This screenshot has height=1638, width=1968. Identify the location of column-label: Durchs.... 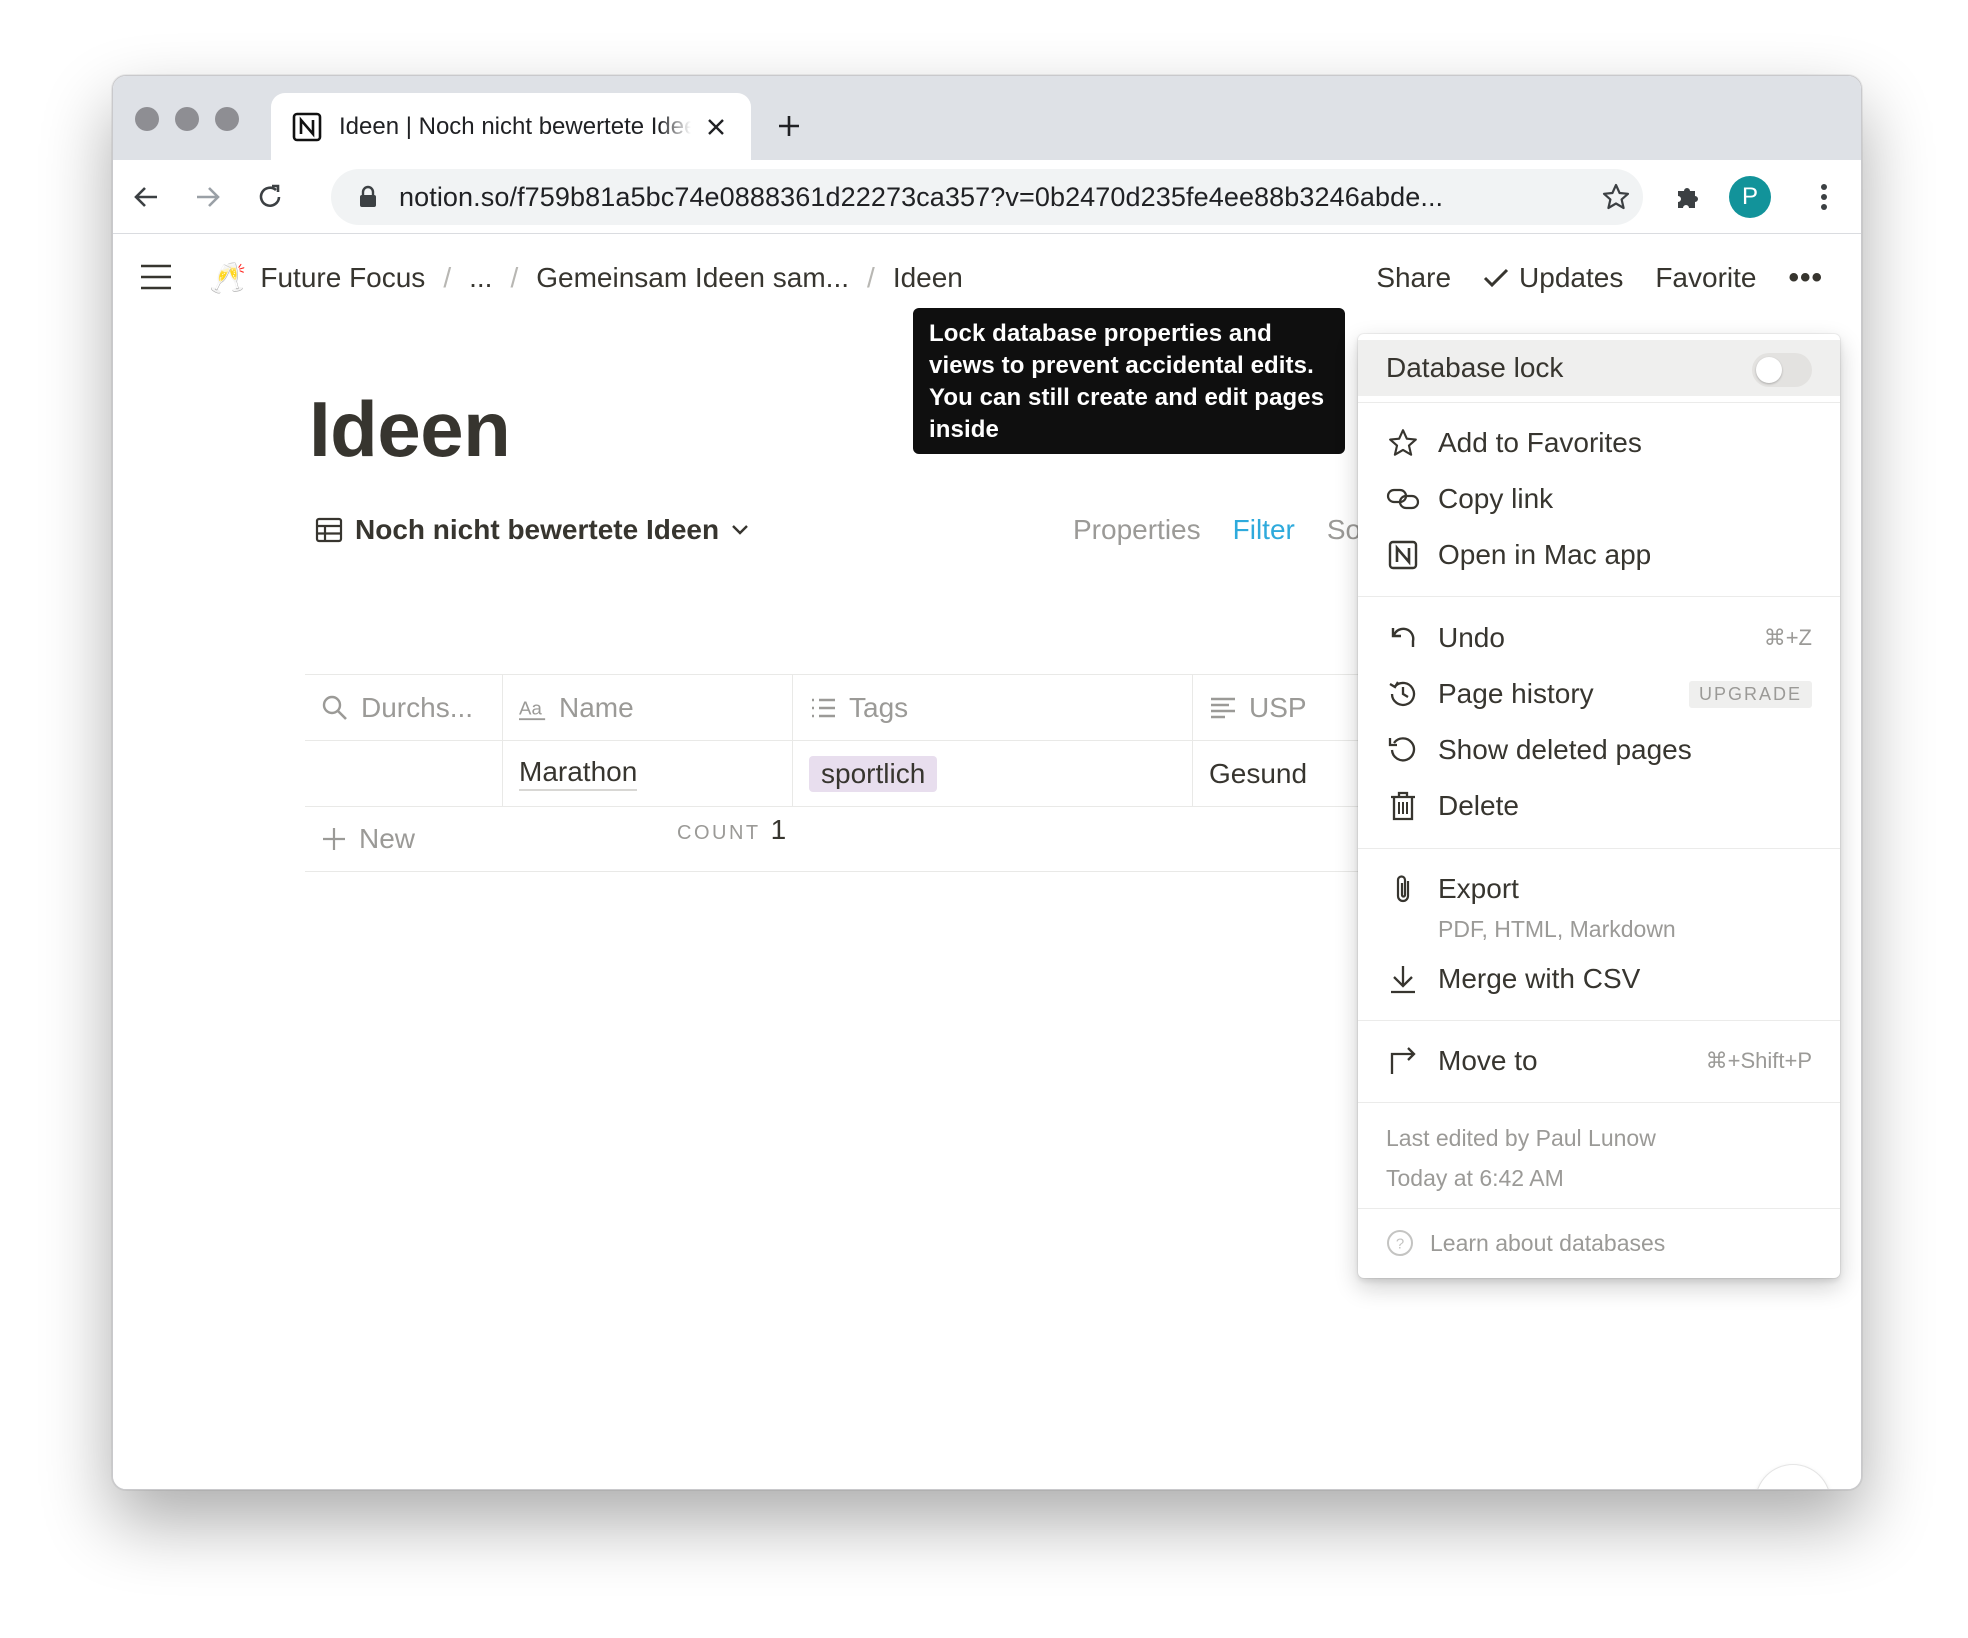
(417, 707).